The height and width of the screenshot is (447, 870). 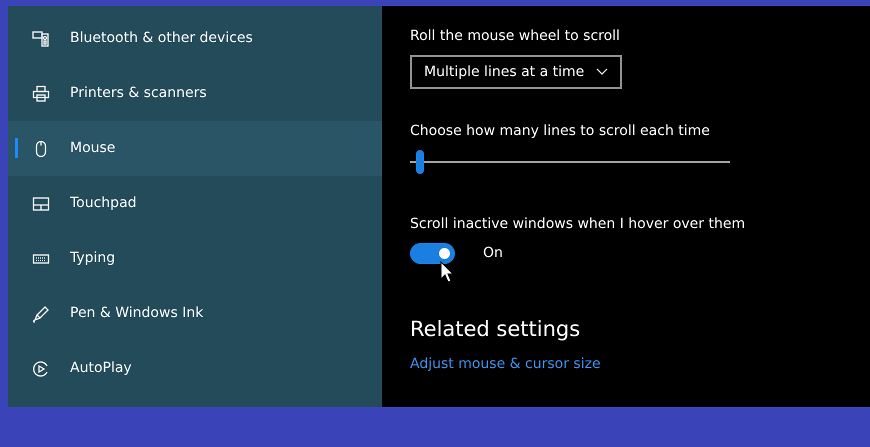 What do you see at coordinates (195, 258) in the screenshot?
I see `sidebar-item: Typing` at bounding box center [195, 258].